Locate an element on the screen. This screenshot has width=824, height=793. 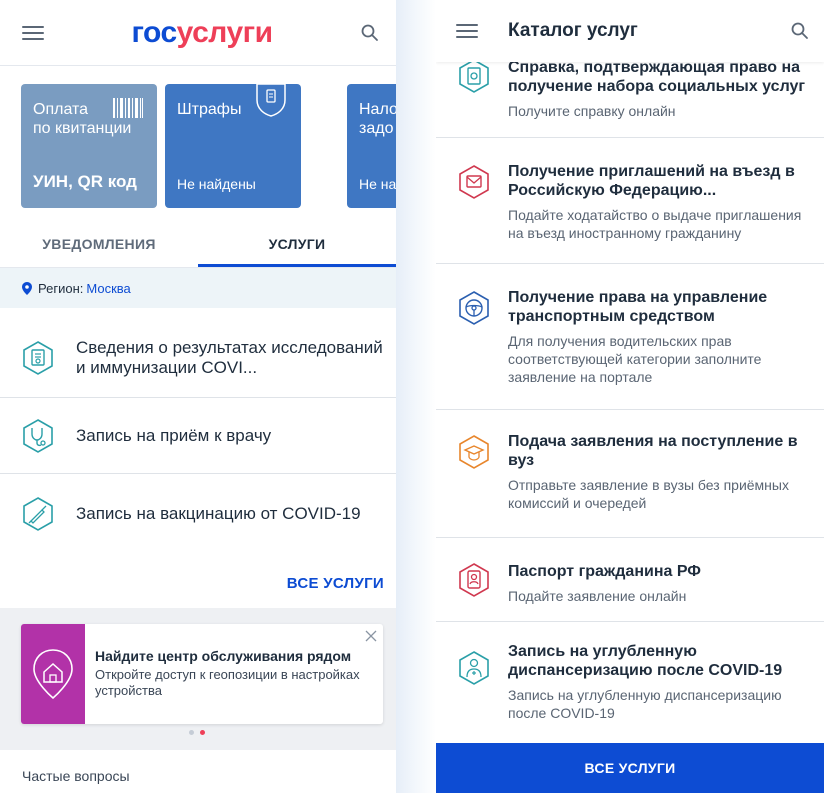
carousel-dots is located at coordinates (197, 732).